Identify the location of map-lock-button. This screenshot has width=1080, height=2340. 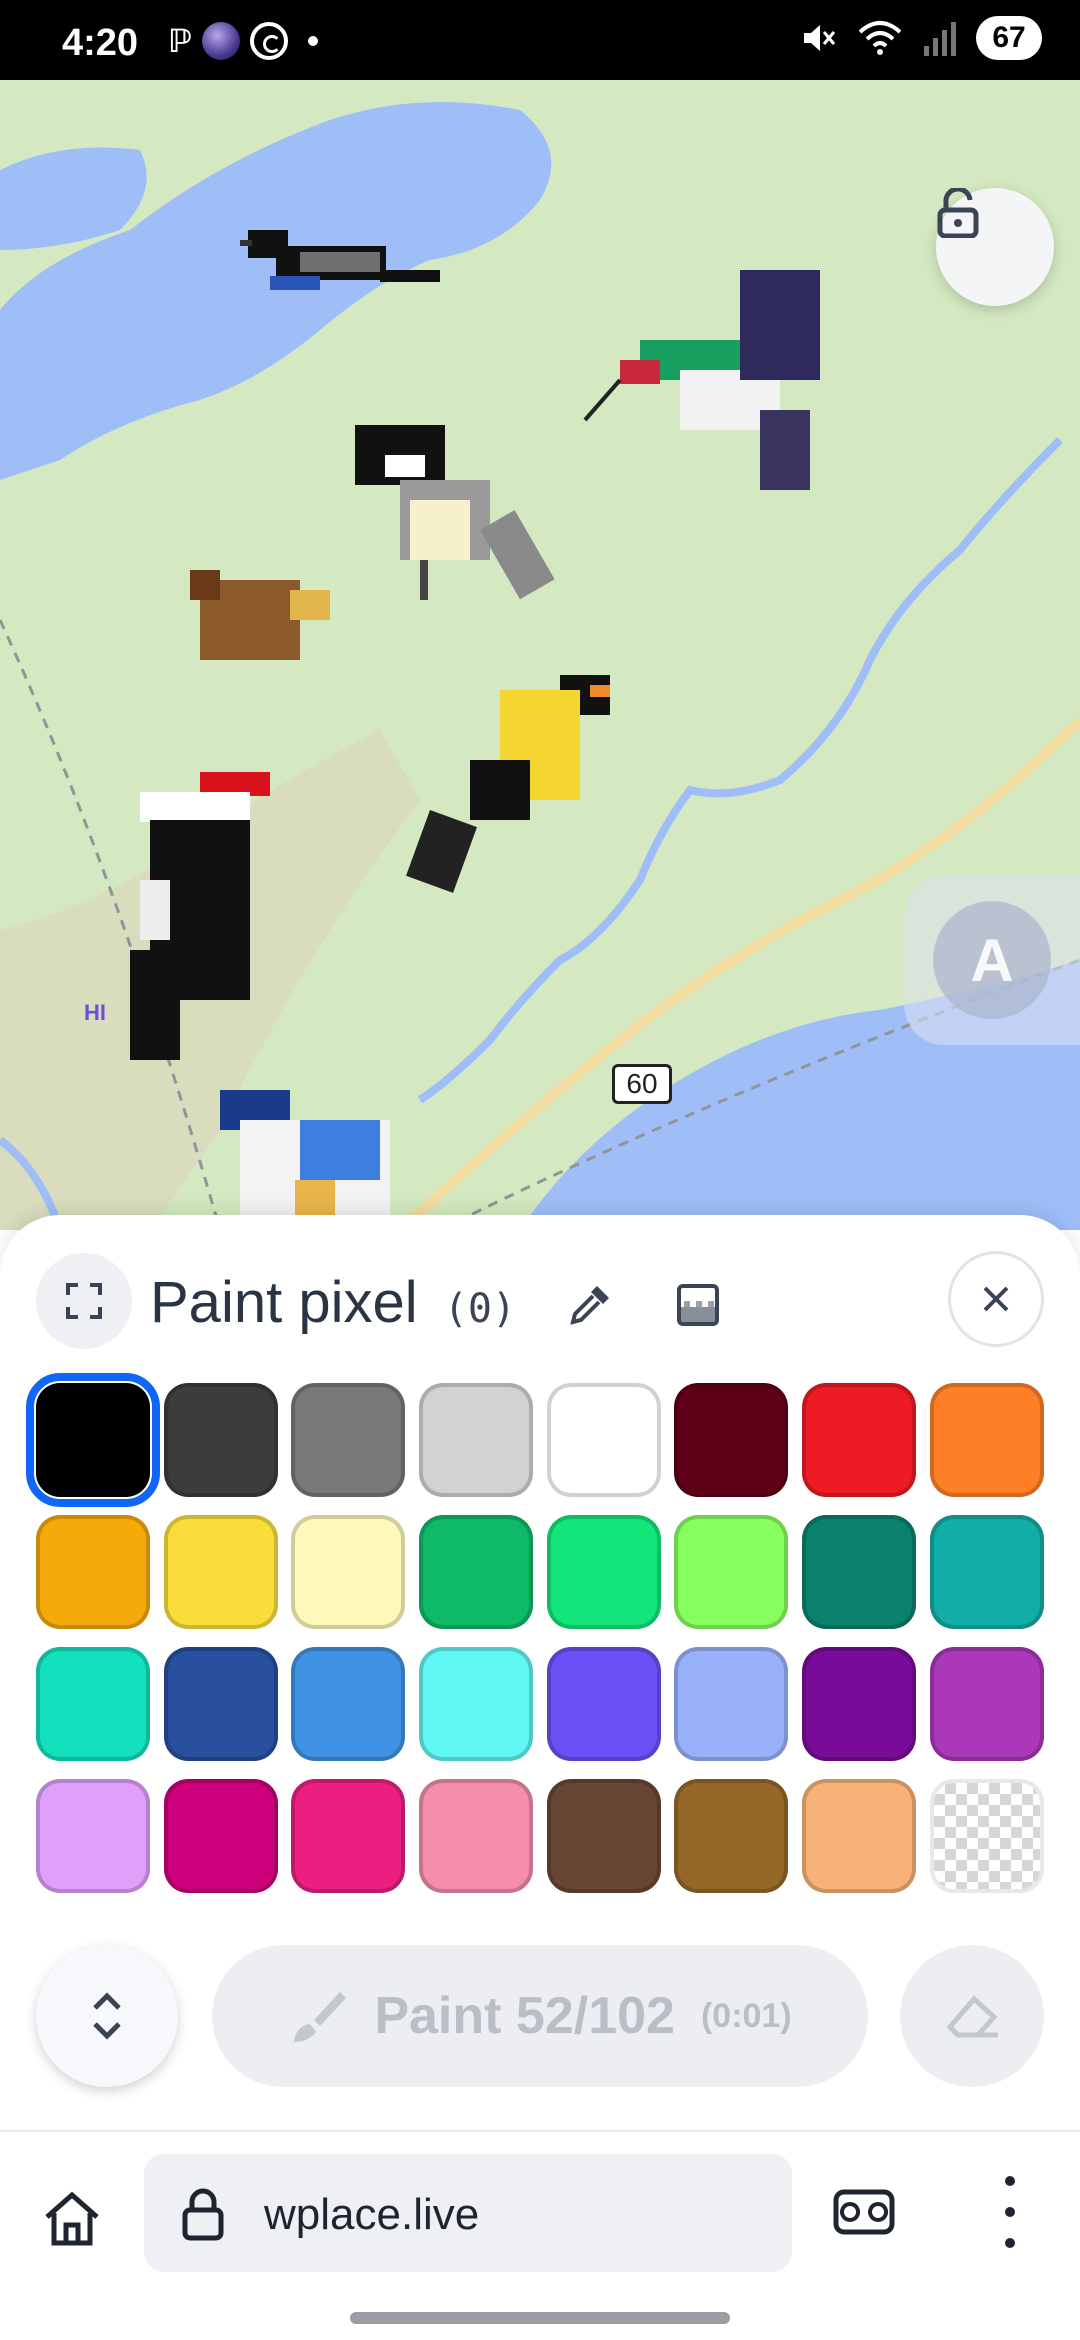
(995, 247).